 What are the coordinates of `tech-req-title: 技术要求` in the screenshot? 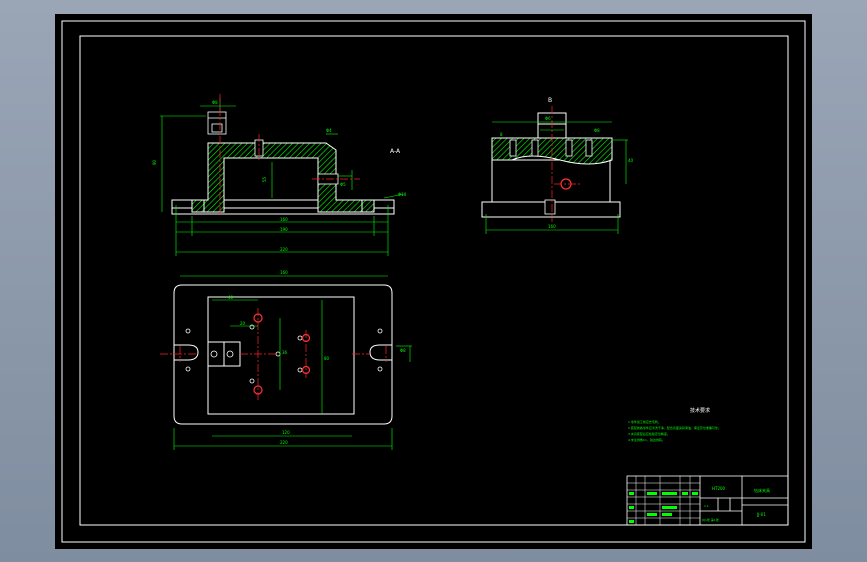 It's located at (700, 410).